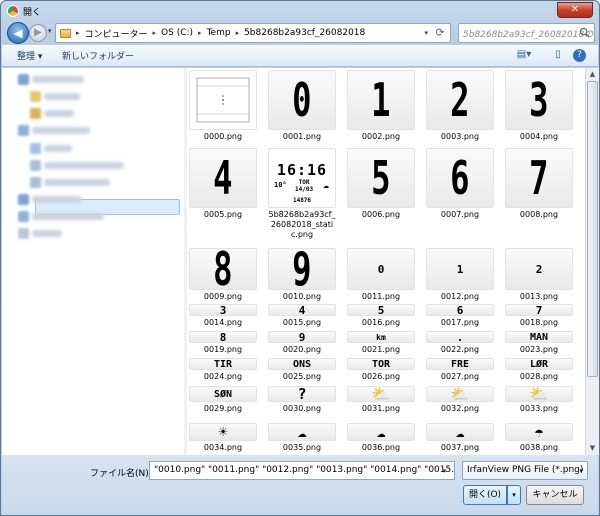 This screenshot has width=600, height=516. What do you see at coordinates (460, 184) in the screenshot?
I see `file-item: 6 0007.png` at bounding box center [460, 184].